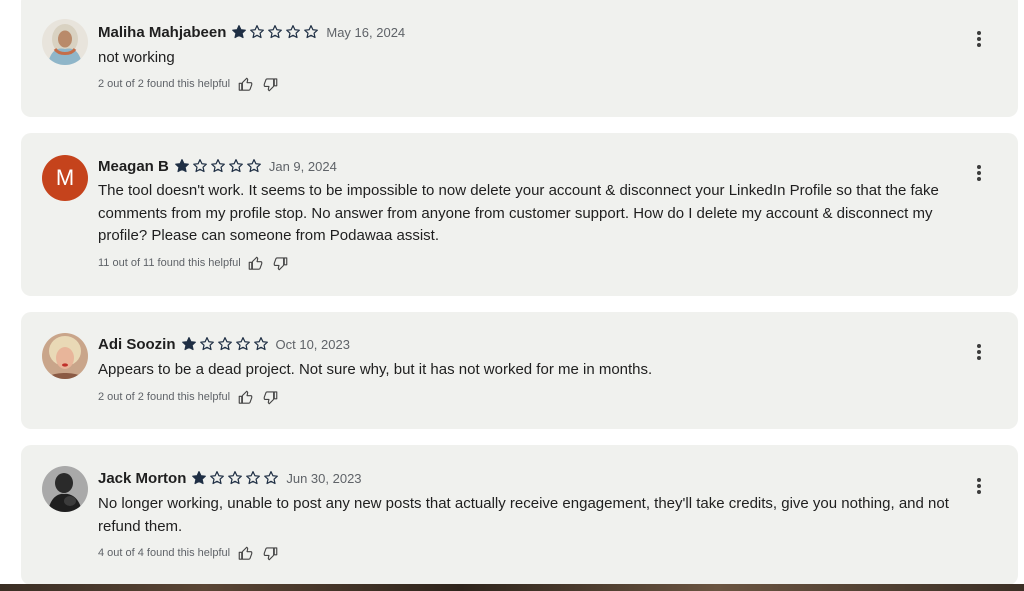  I want to click on helpful-row: 11 out of 11 found this helpful, so click(197, 263).